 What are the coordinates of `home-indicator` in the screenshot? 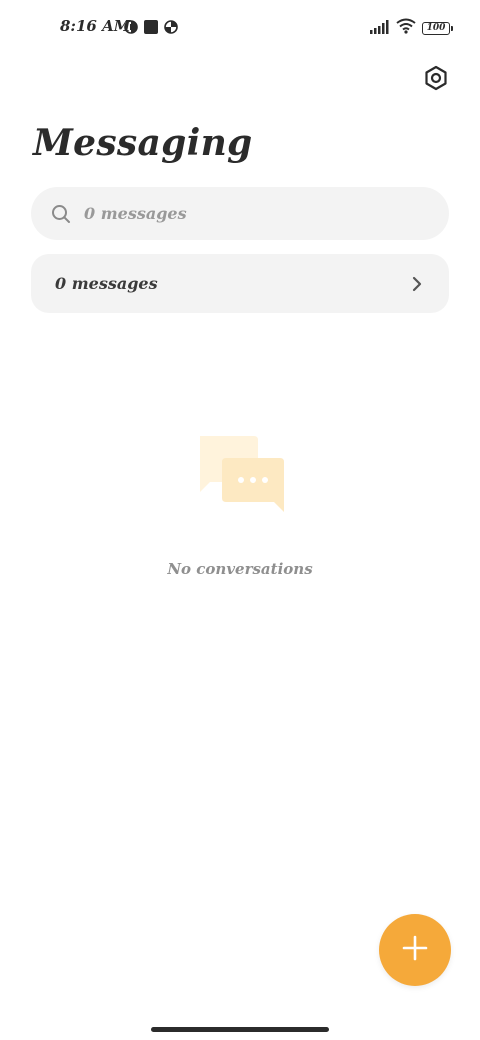 It's located at (240, 1029).